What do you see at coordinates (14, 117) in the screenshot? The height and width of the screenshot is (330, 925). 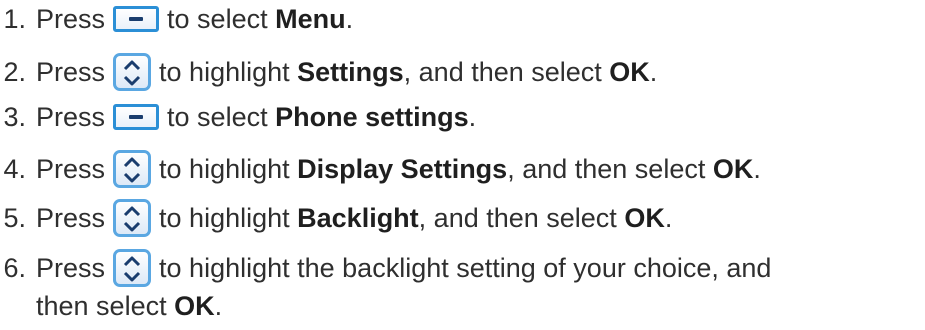 I see `step-number: 3.` at bounding box center [14, 117].